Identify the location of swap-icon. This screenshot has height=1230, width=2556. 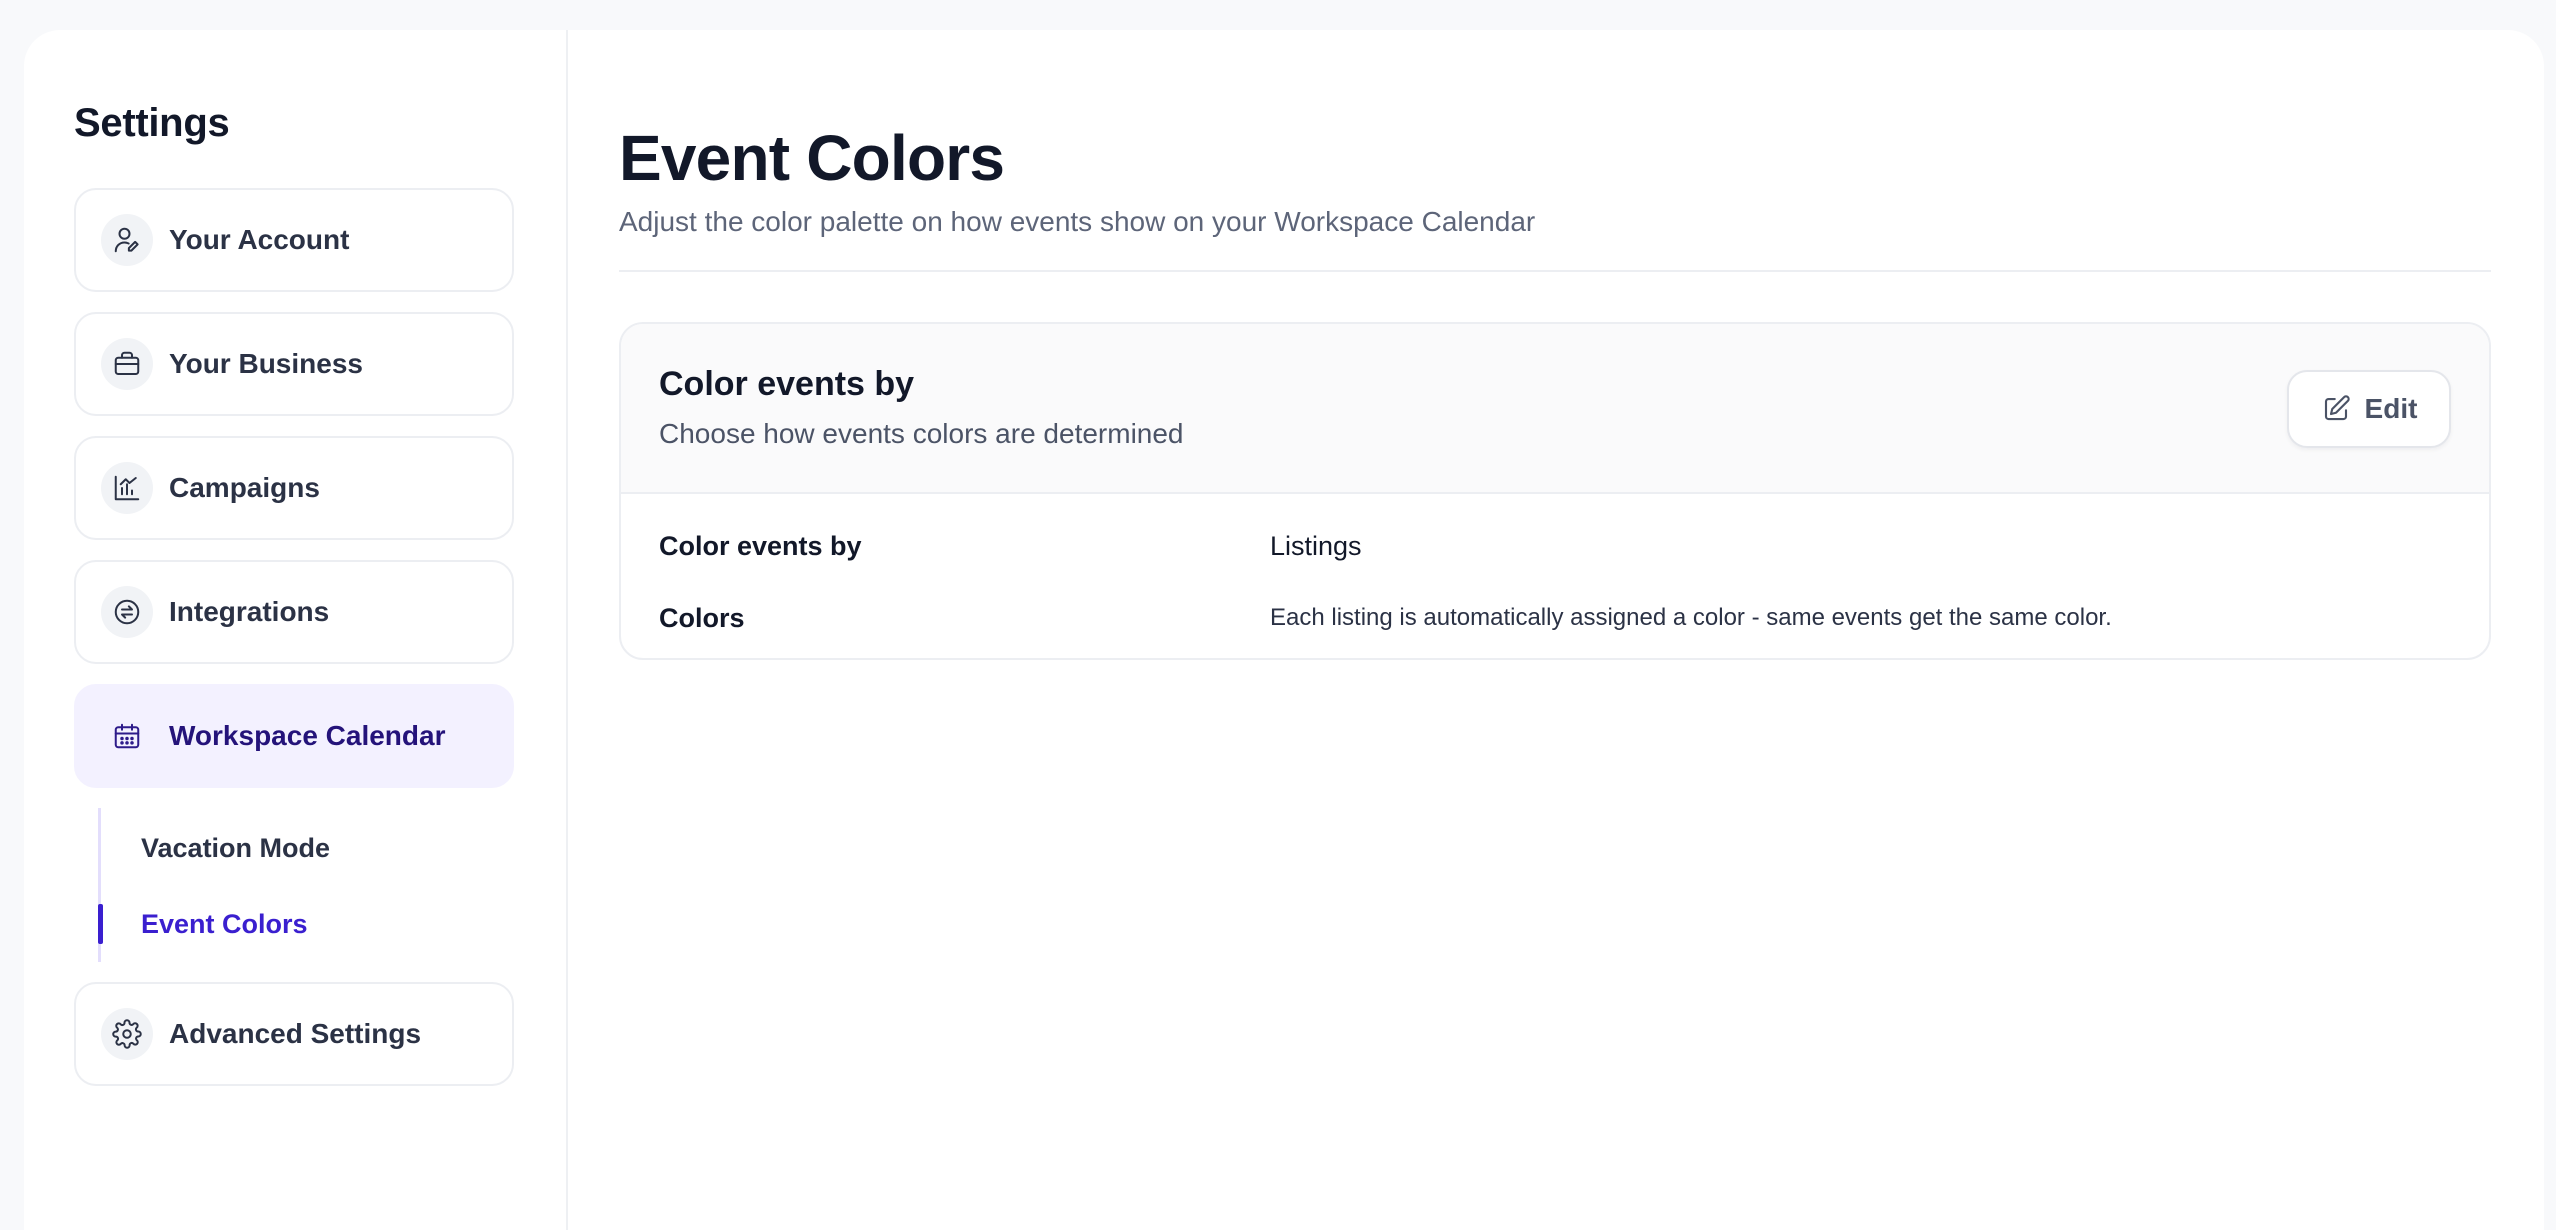
(127, 612).